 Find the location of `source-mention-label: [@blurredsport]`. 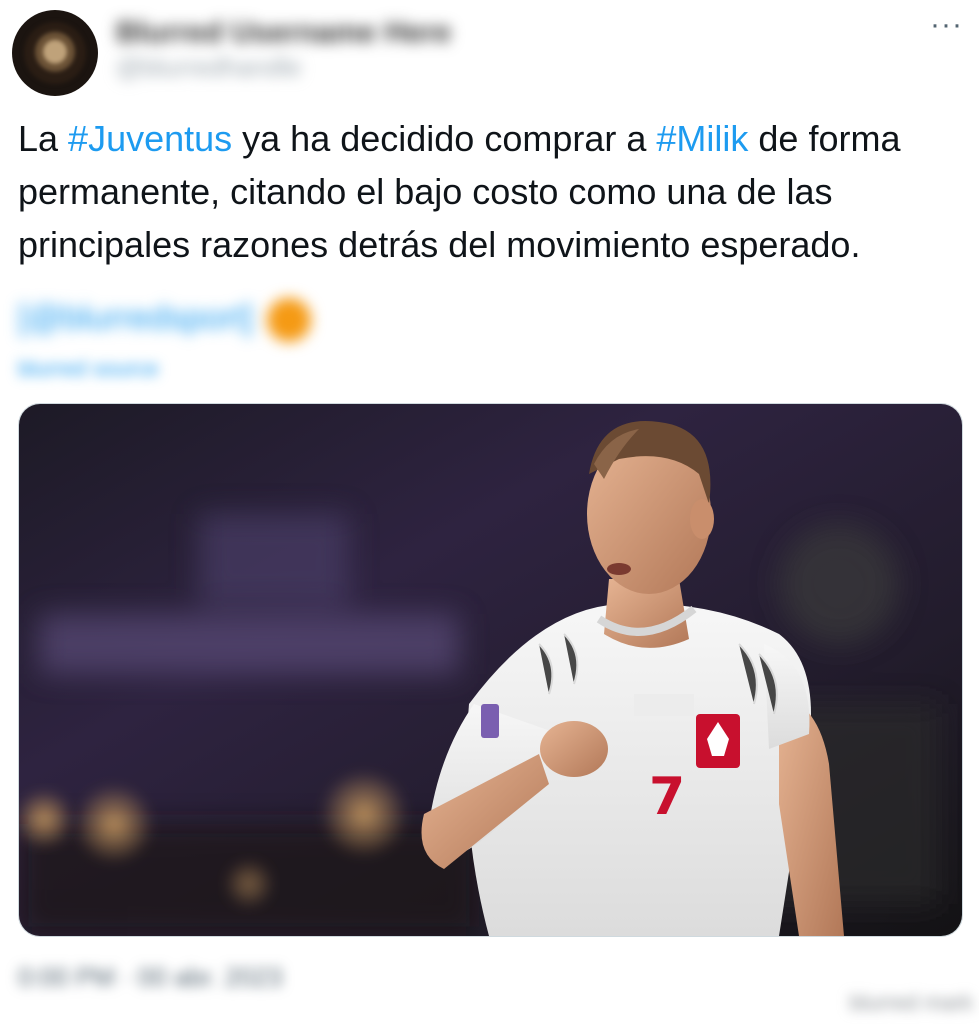

source-mention-label: [@blurredsport] is located at coordinates (135, 318).